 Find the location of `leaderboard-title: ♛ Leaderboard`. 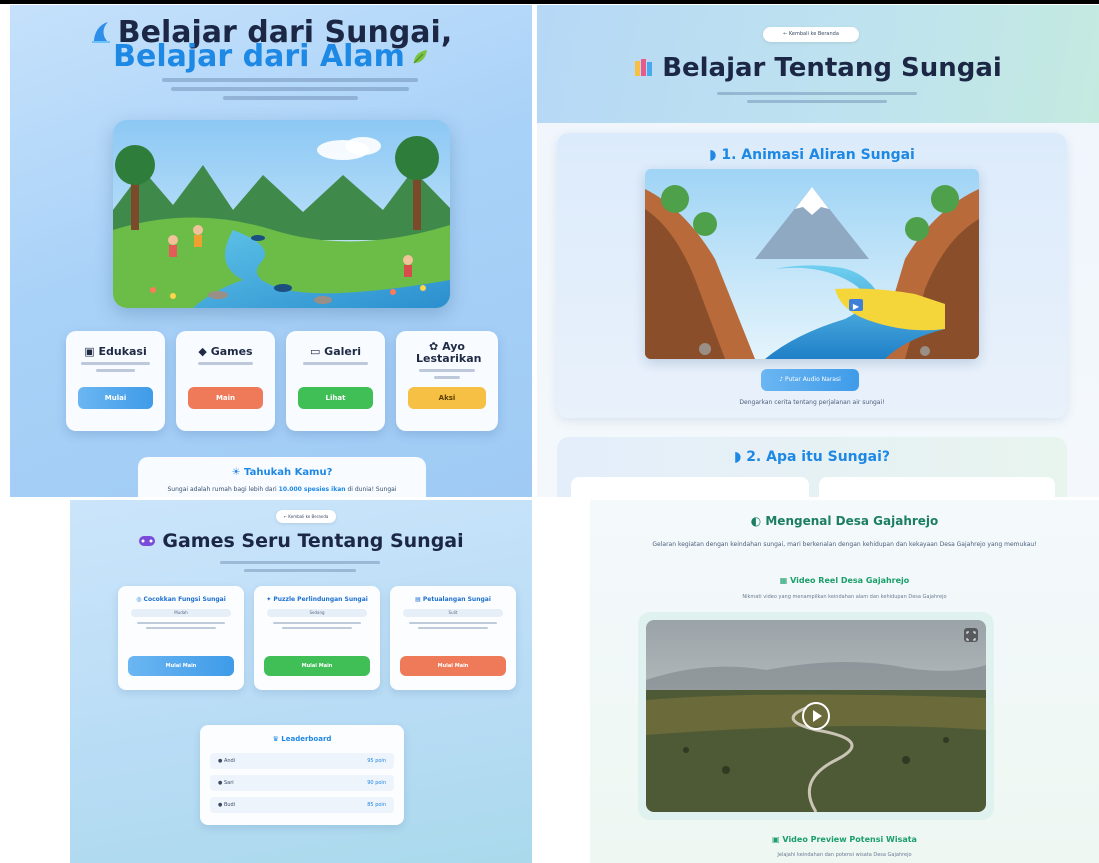

leaderboard-title: ♛ Leaderboard is located at coordinates (302, 739).